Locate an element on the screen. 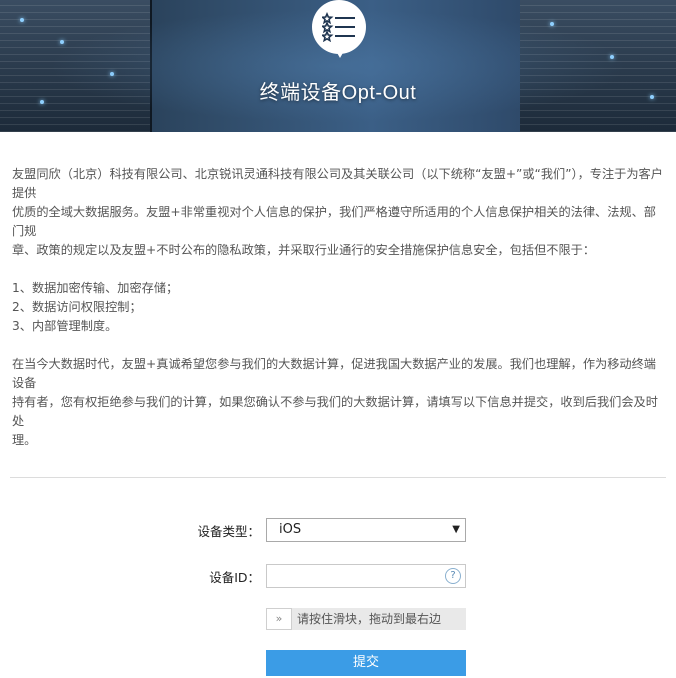  device-type-label: 设备类型： is located at coordinates (228, 531).